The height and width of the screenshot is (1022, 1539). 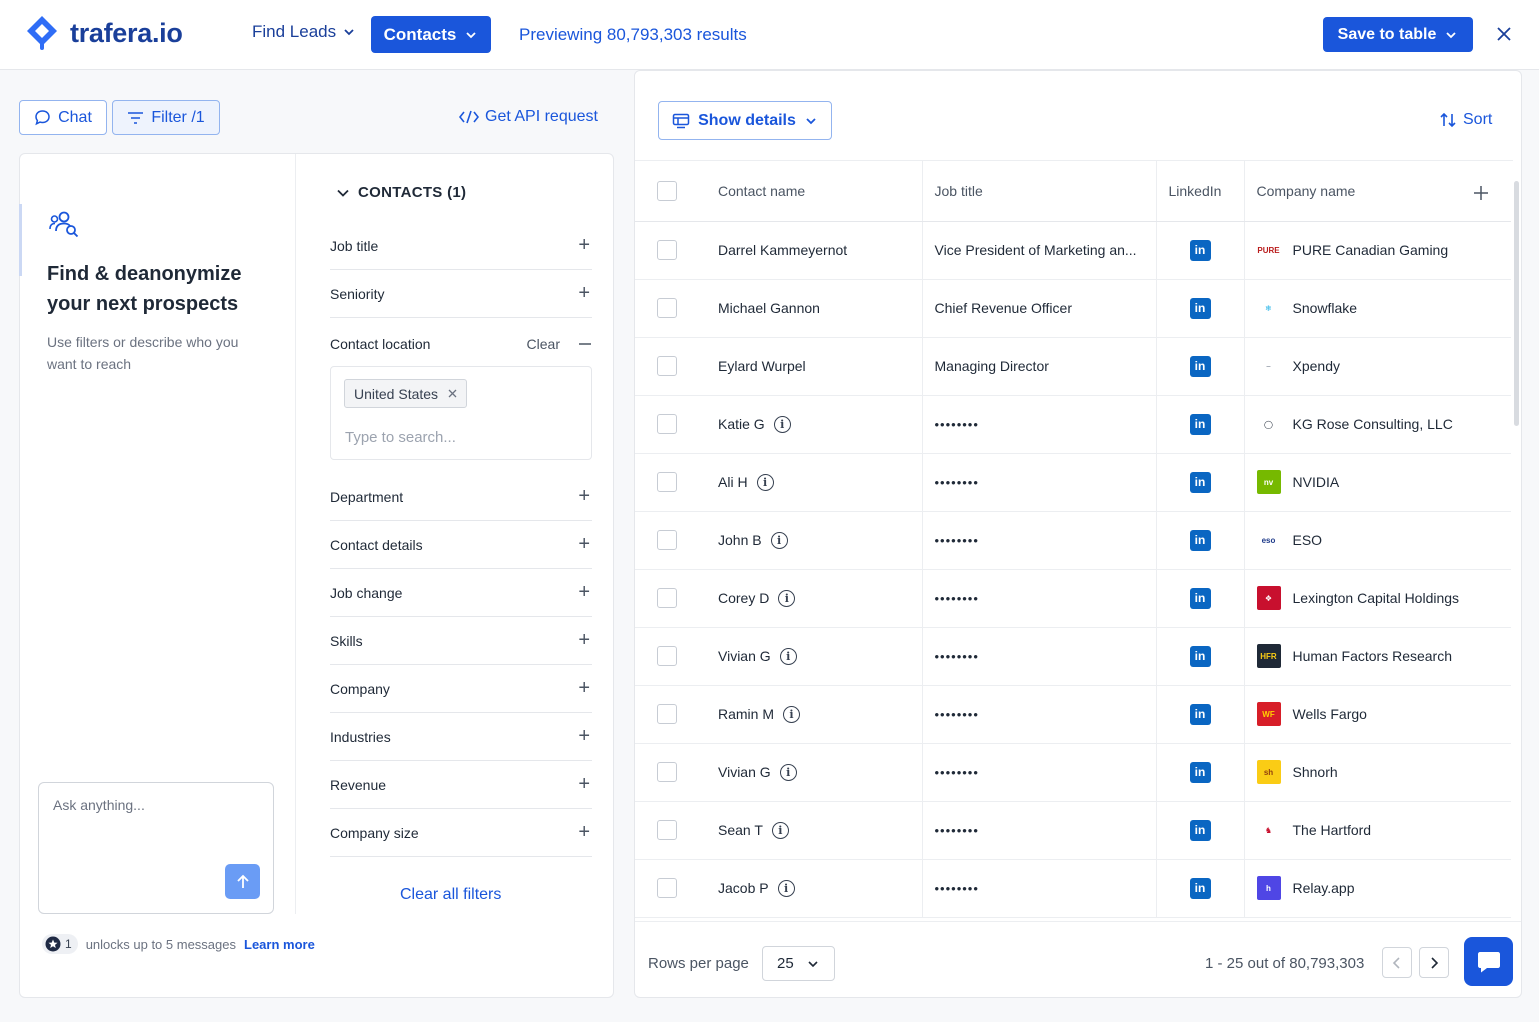 I want to click on brand-logo: trafera.io, so click(x=103, y=33).